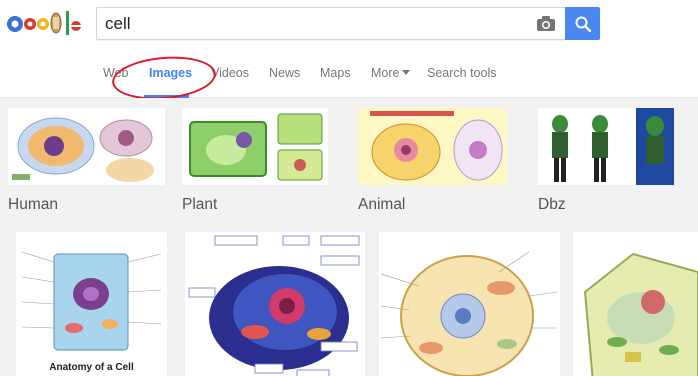 This screenshot has width=698, height=376. I want to click on related-search-animal: Animal, so click(432, 164).